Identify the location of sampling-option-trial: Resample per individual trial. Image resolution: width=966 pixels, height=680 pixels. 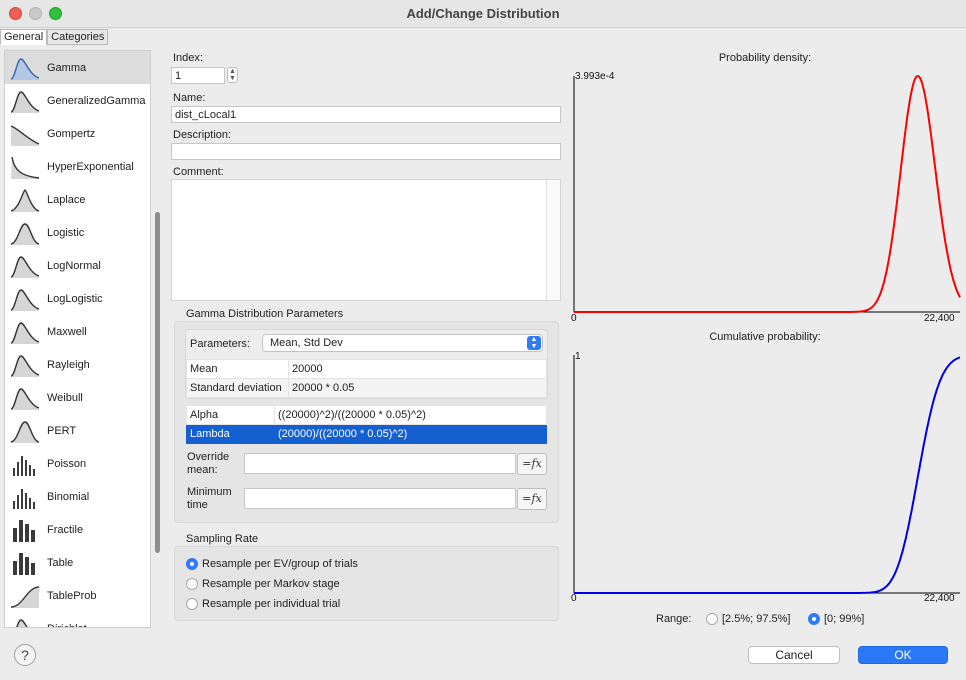
(263, 604).